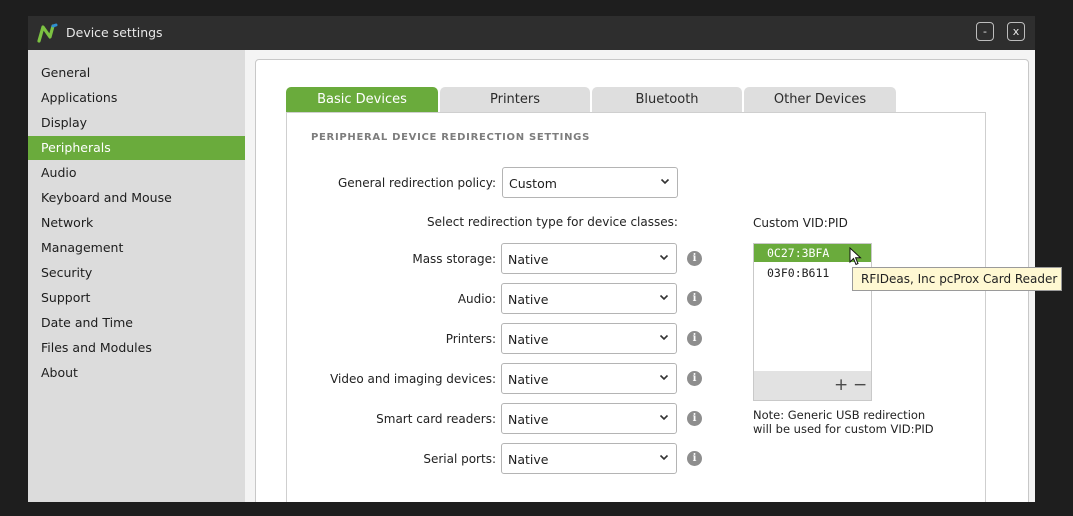  I want to click on mass-storage-select: Native, so click(589, 258).